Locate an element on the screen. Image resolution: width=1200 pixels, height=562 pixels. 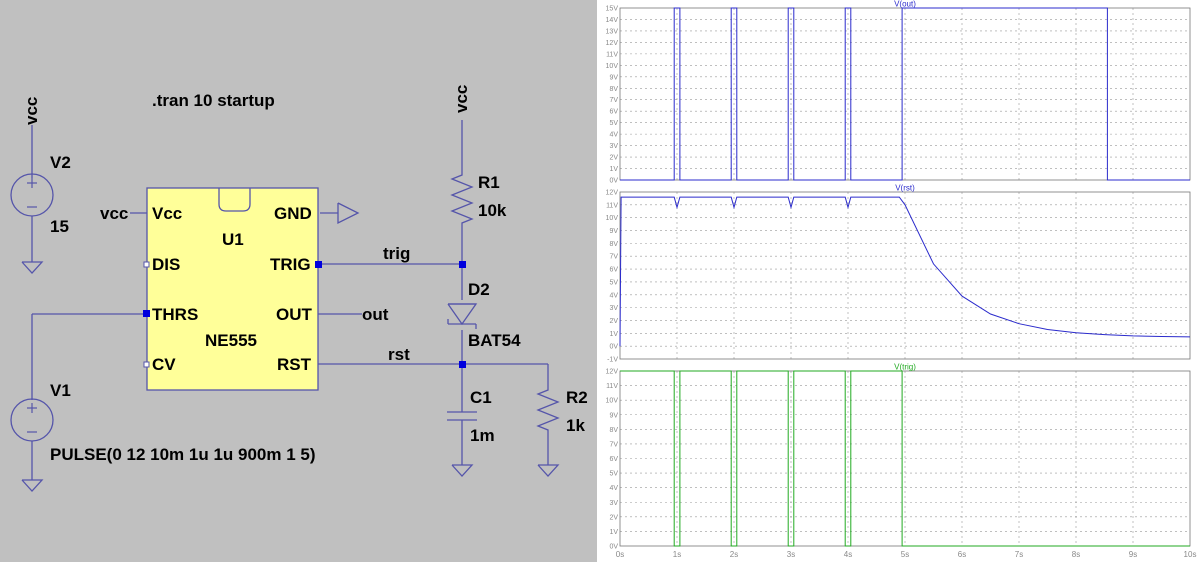
trace-title: V(trig) is located at coordinates (905, 367).